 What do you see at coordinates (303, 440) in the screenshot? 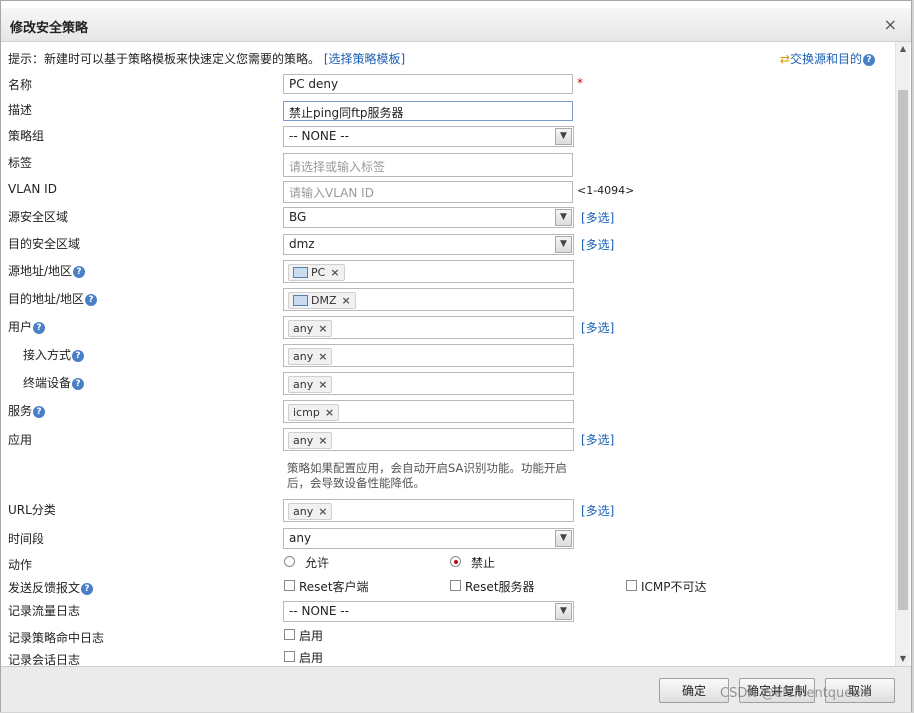
I see `app-tag-text: any` at bounding box center [303, 440].